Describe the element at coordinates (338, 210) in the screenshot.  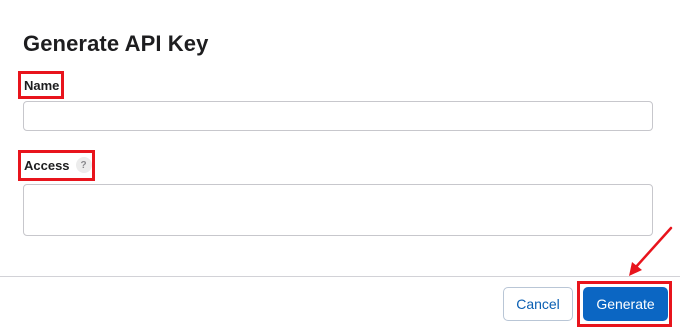
I see `access-input` at that location.